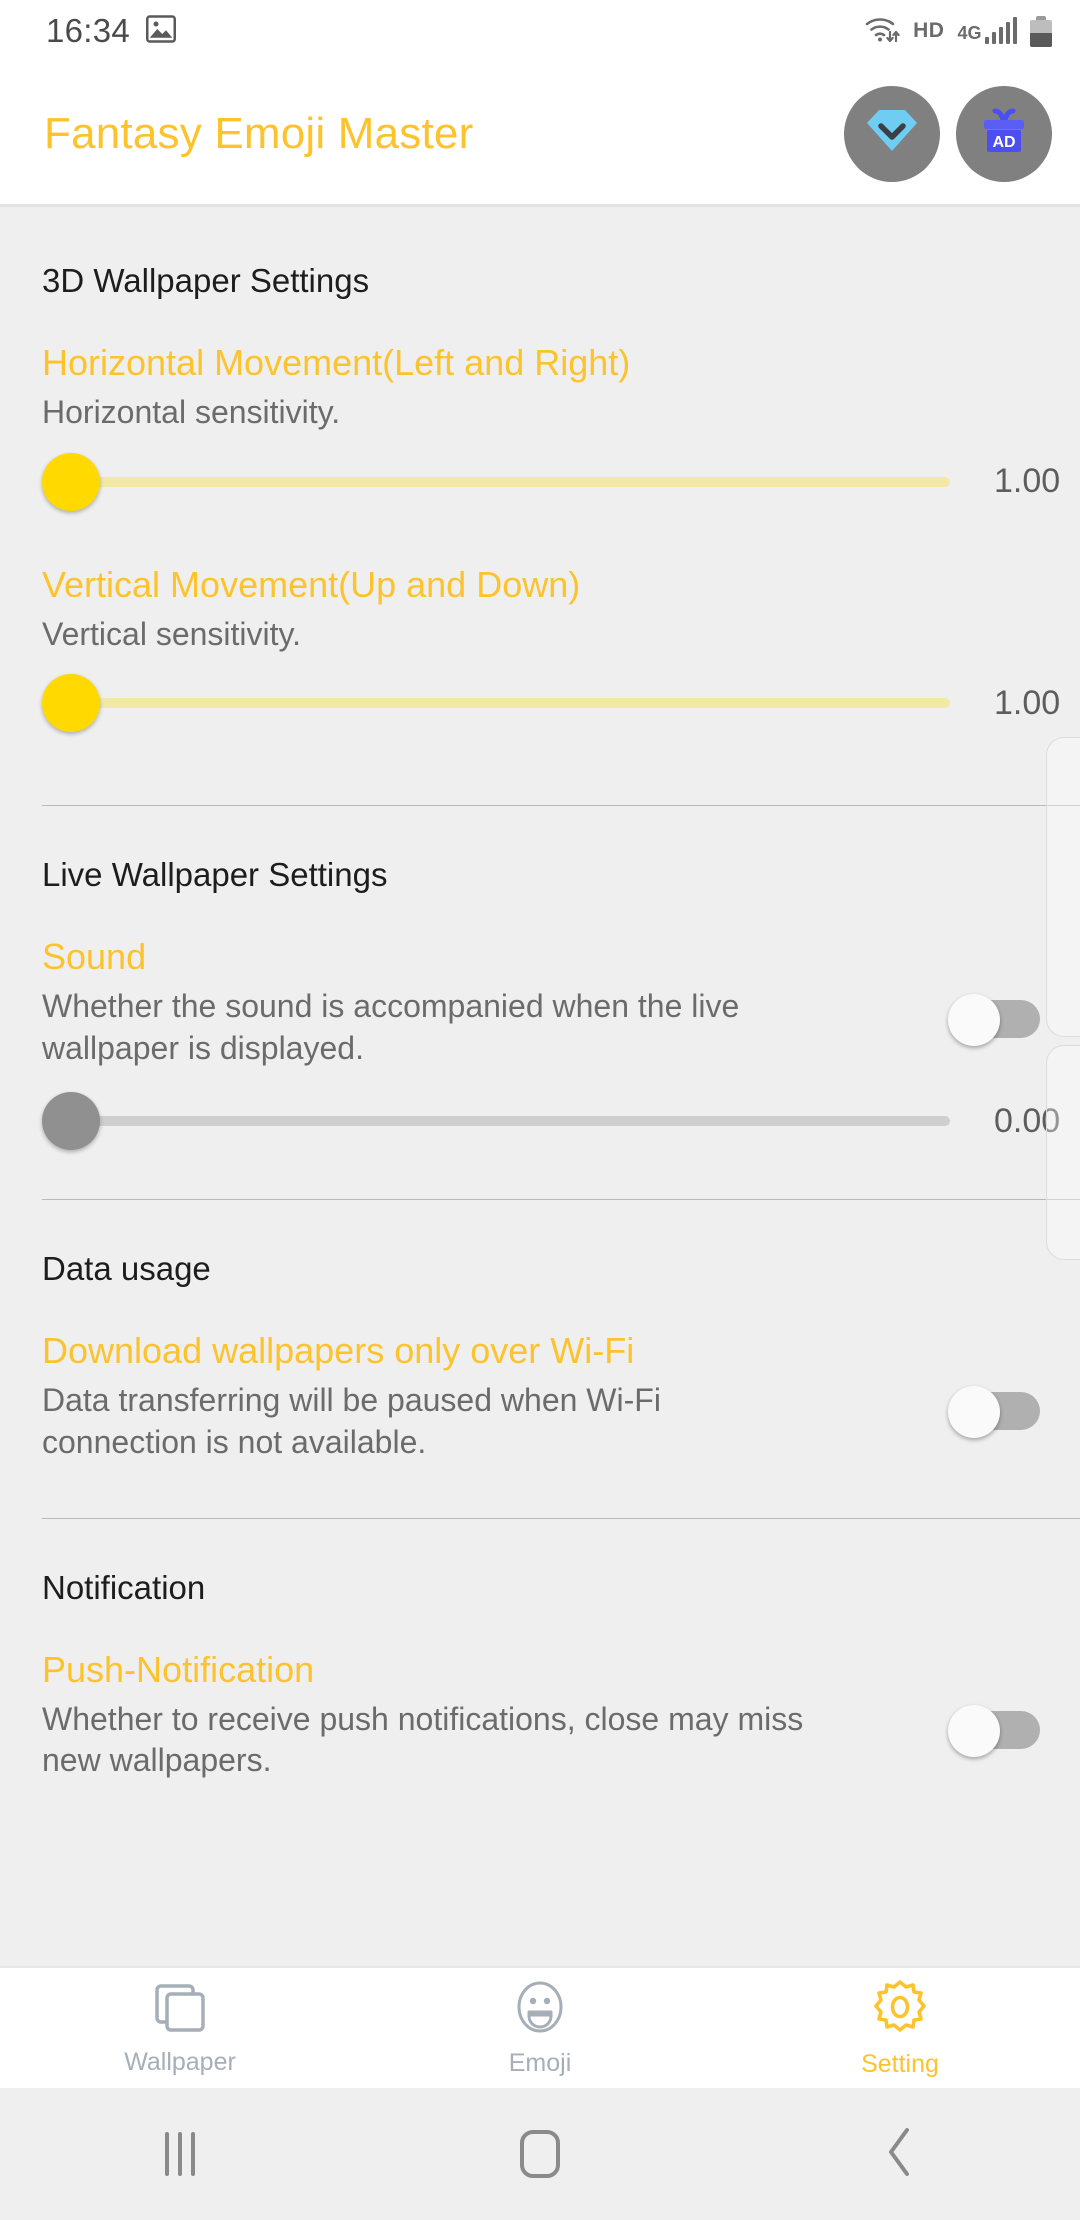 The height and width of the screenshot is (2220, 1080). I want to click on back-button, so click(900, 2154).